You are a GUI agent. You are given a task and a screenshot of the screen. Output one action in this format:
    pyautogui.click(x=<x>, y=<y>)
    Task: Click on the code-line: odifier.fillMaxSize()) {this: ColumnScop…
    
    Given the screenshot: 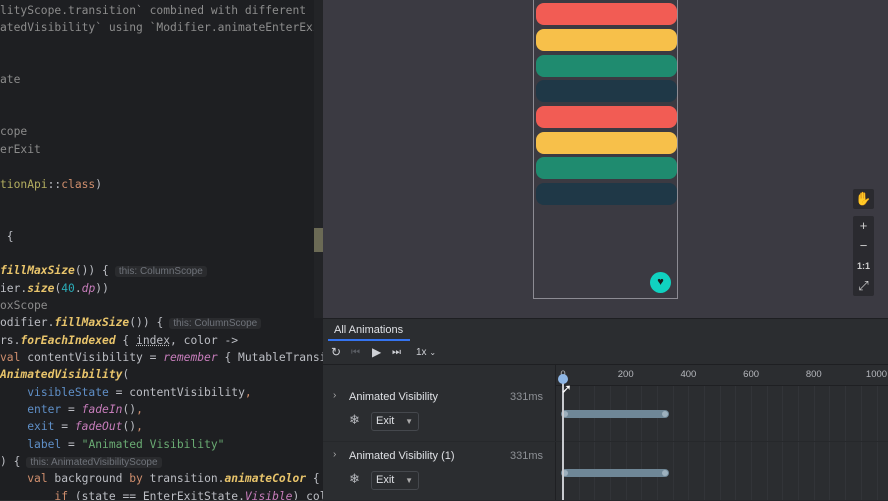 What is the action you would take?
    pyautogui.click(x=131, y=322)
    